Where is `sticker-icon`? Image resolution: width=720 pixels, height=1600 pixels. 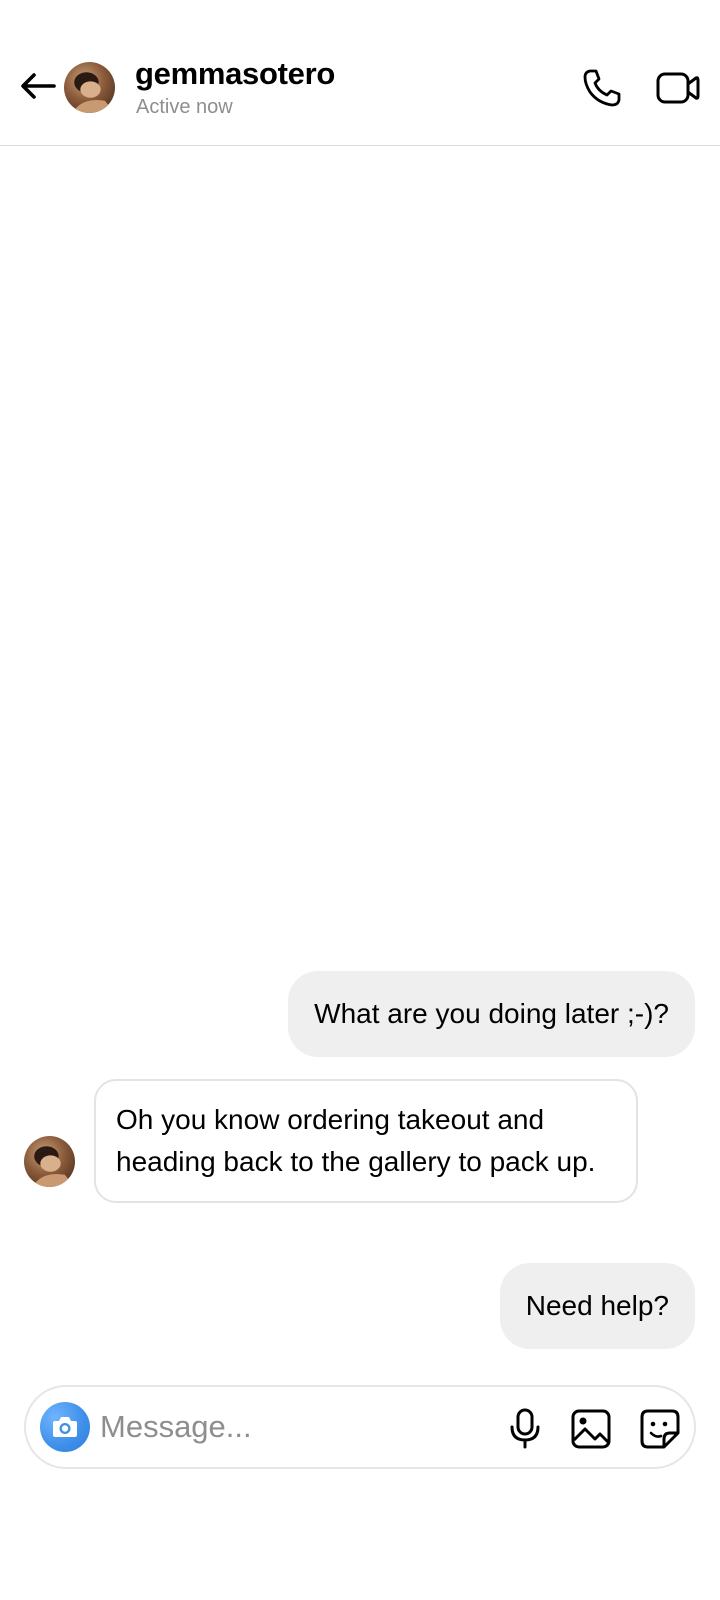
sticker-icon is located at coordinates (660, 1429).